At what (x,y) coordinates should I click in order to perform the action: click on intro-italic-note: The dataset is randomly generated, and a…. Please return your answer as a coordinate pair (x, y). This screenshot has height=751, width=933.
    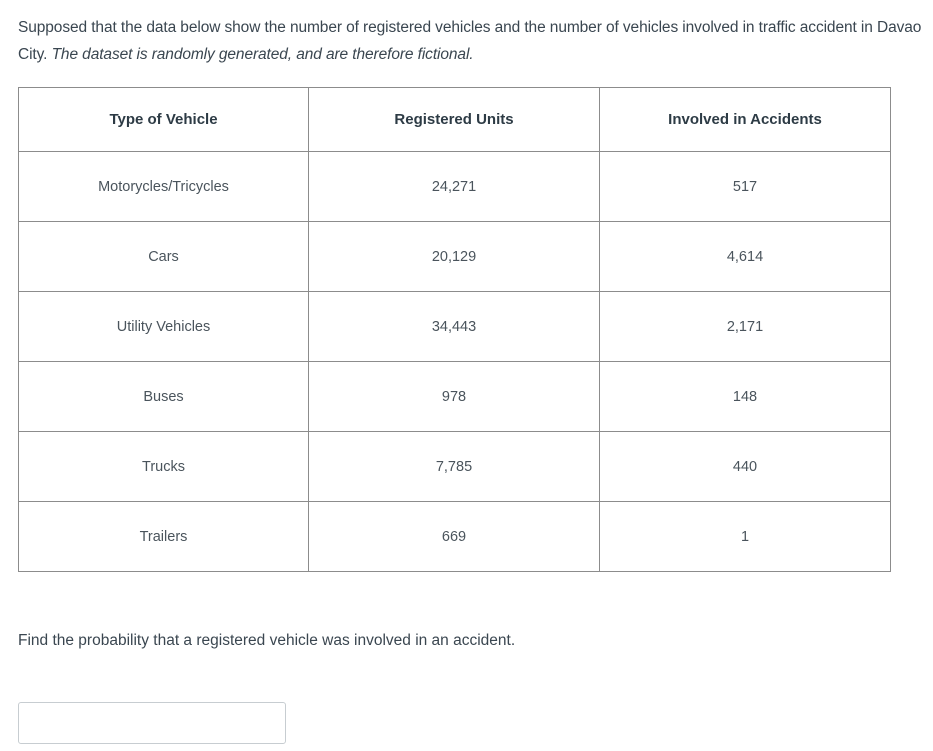
    Looking at the image, I should click on (262, 54).